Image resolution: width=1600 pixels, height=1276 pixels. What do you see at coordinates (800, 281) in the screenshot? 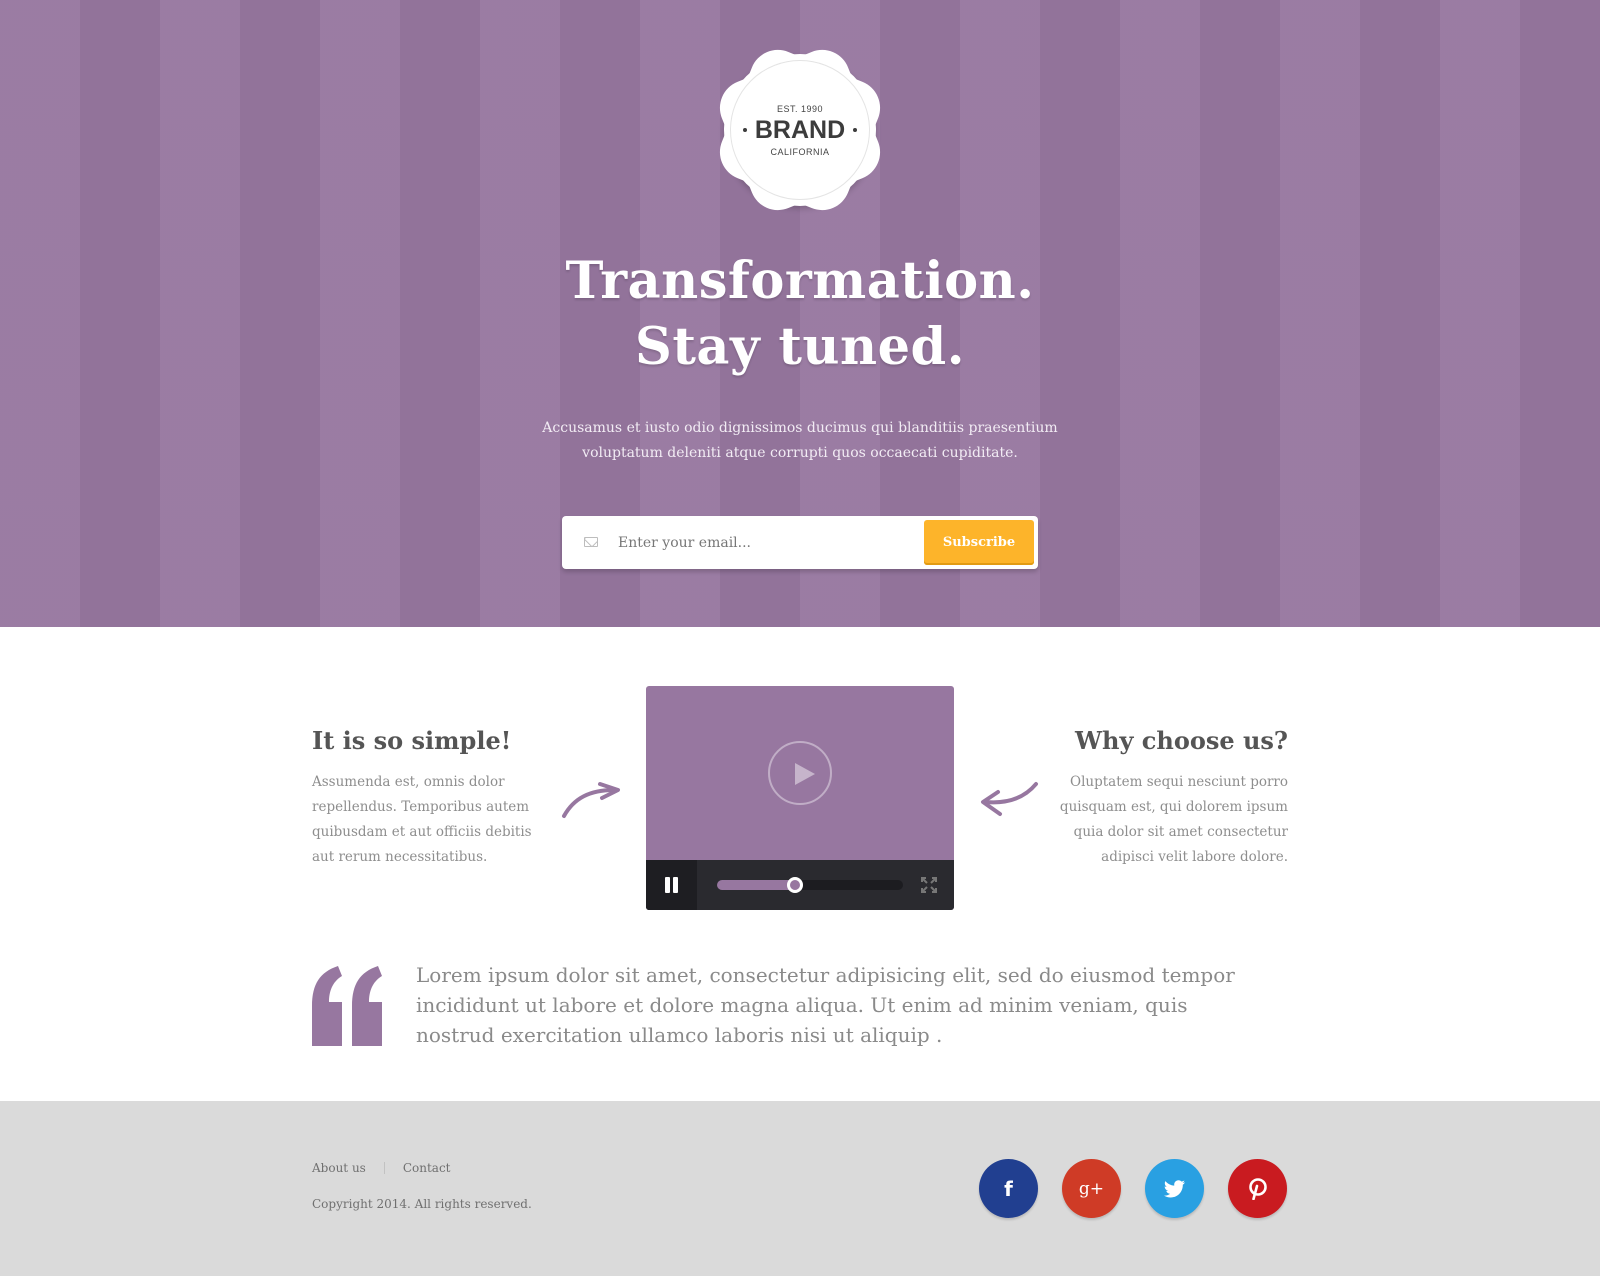
I see `headline-line-1: Transformation.` at bounding box center [800, 281].